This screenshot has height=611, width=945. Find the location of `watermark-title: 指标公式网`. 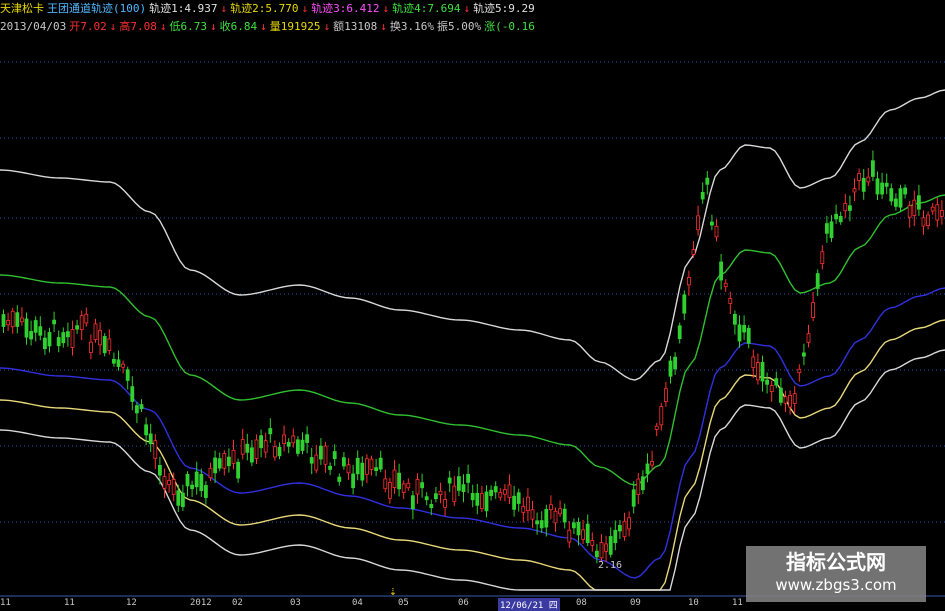

watermark-title: 指标公式网 is located at coordinates (836, 562).